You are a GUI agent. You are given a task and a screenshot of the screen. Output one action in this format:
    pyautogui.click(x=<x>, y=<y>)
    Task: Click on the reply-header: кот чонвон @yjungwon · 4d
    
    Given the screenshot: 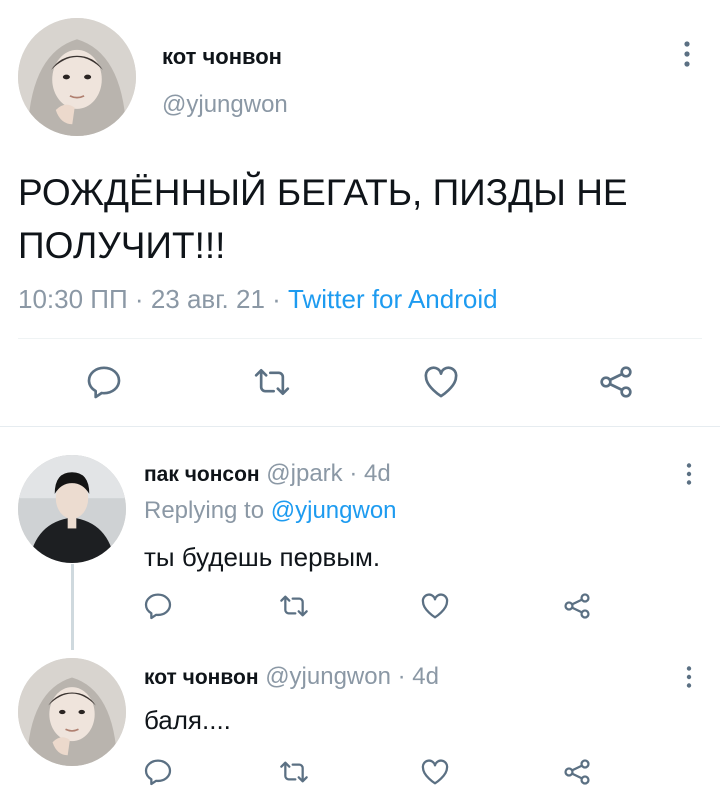 What is the action you would take?
    pyautogui.click(x=291, y=677)
    